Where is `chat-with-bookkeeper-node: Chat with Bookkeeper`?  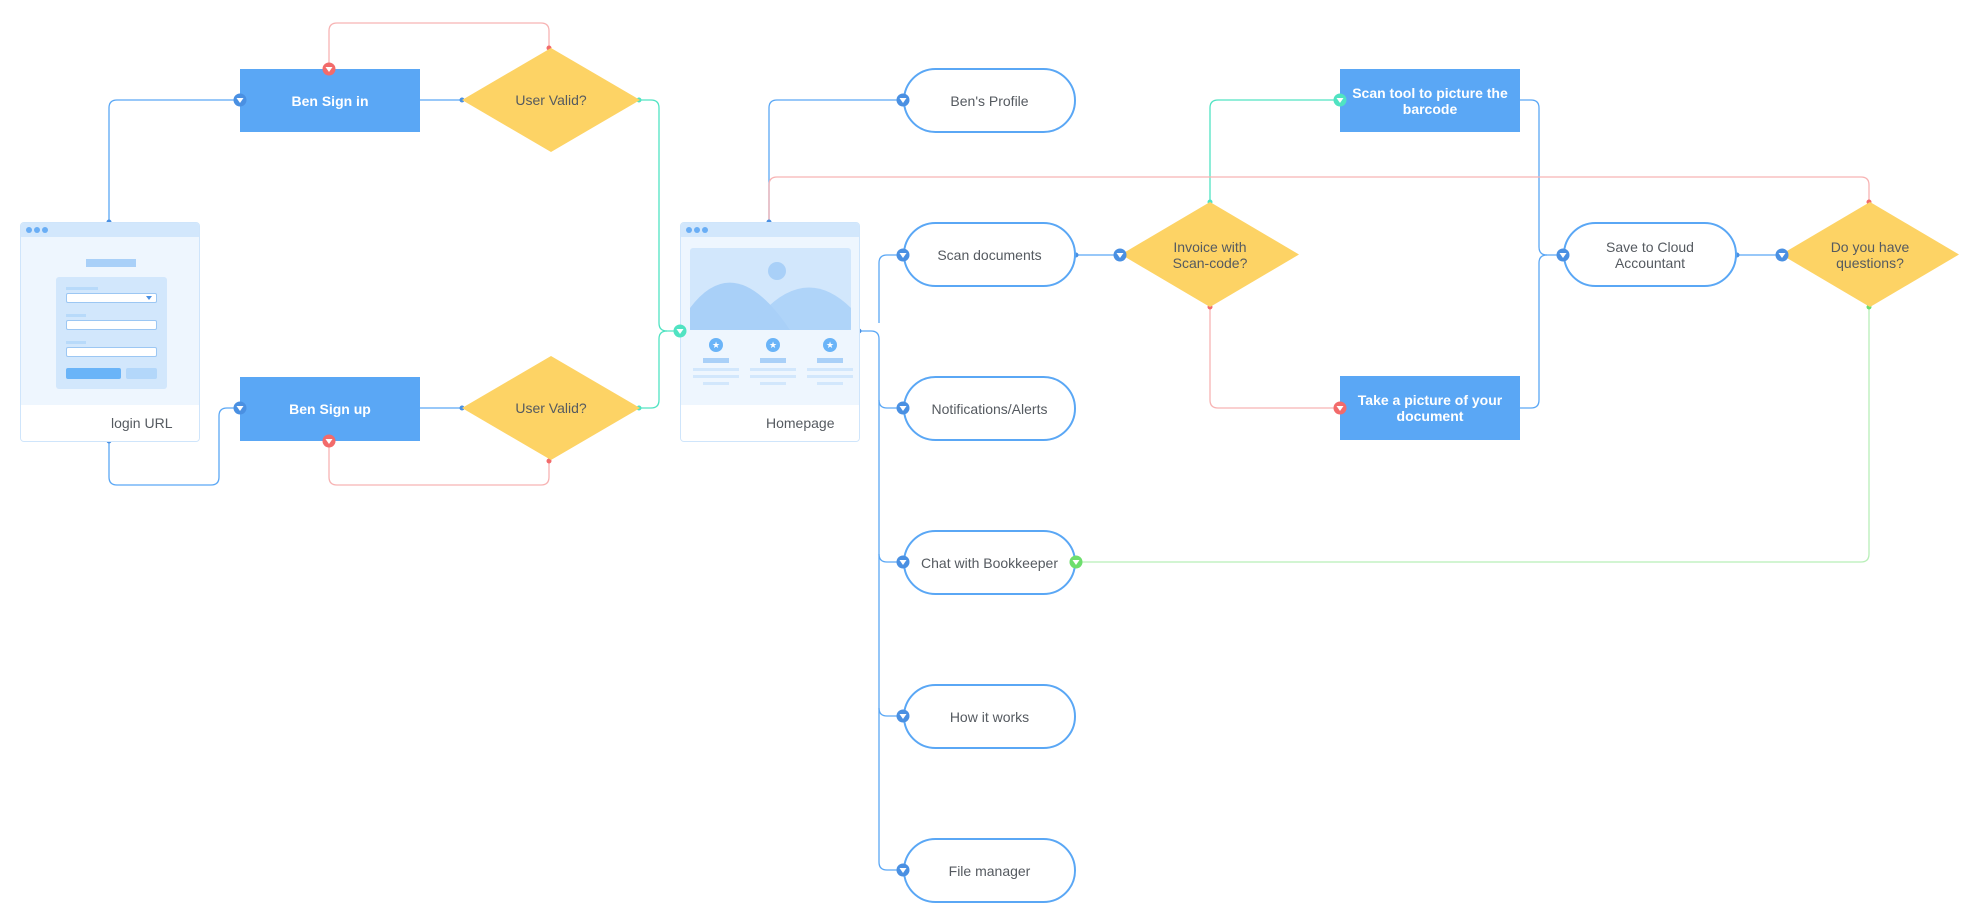
chat-with-bookkeeper-node: Chat with Bookkeeper is located at coordinates (989, 562).